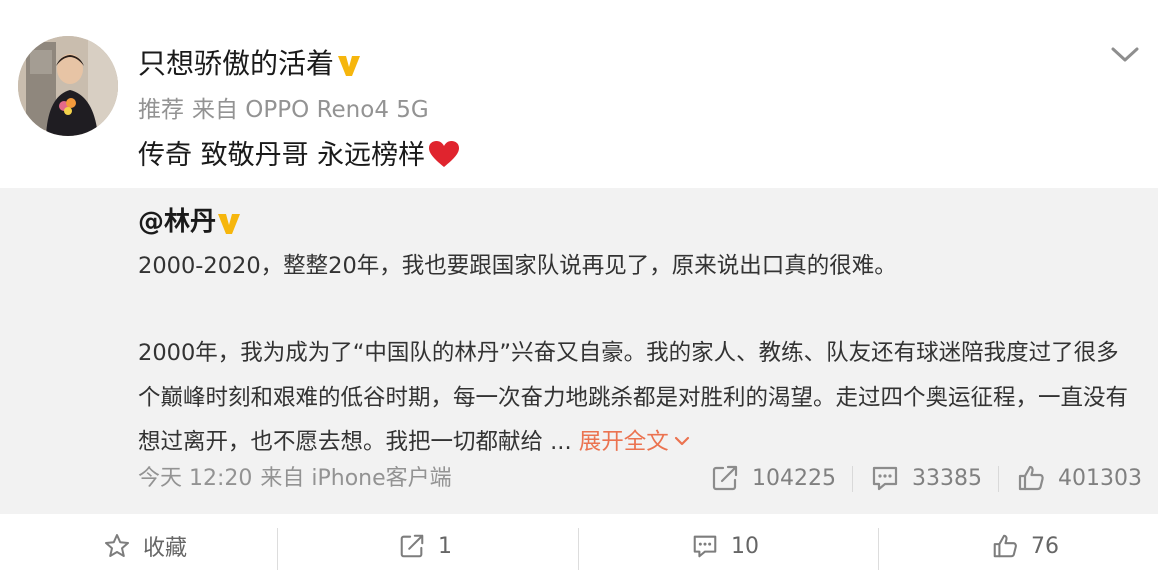 The height and width of the screenshot is (578, 1158). I want to click on comment-count: 33385, so click(947, 478).